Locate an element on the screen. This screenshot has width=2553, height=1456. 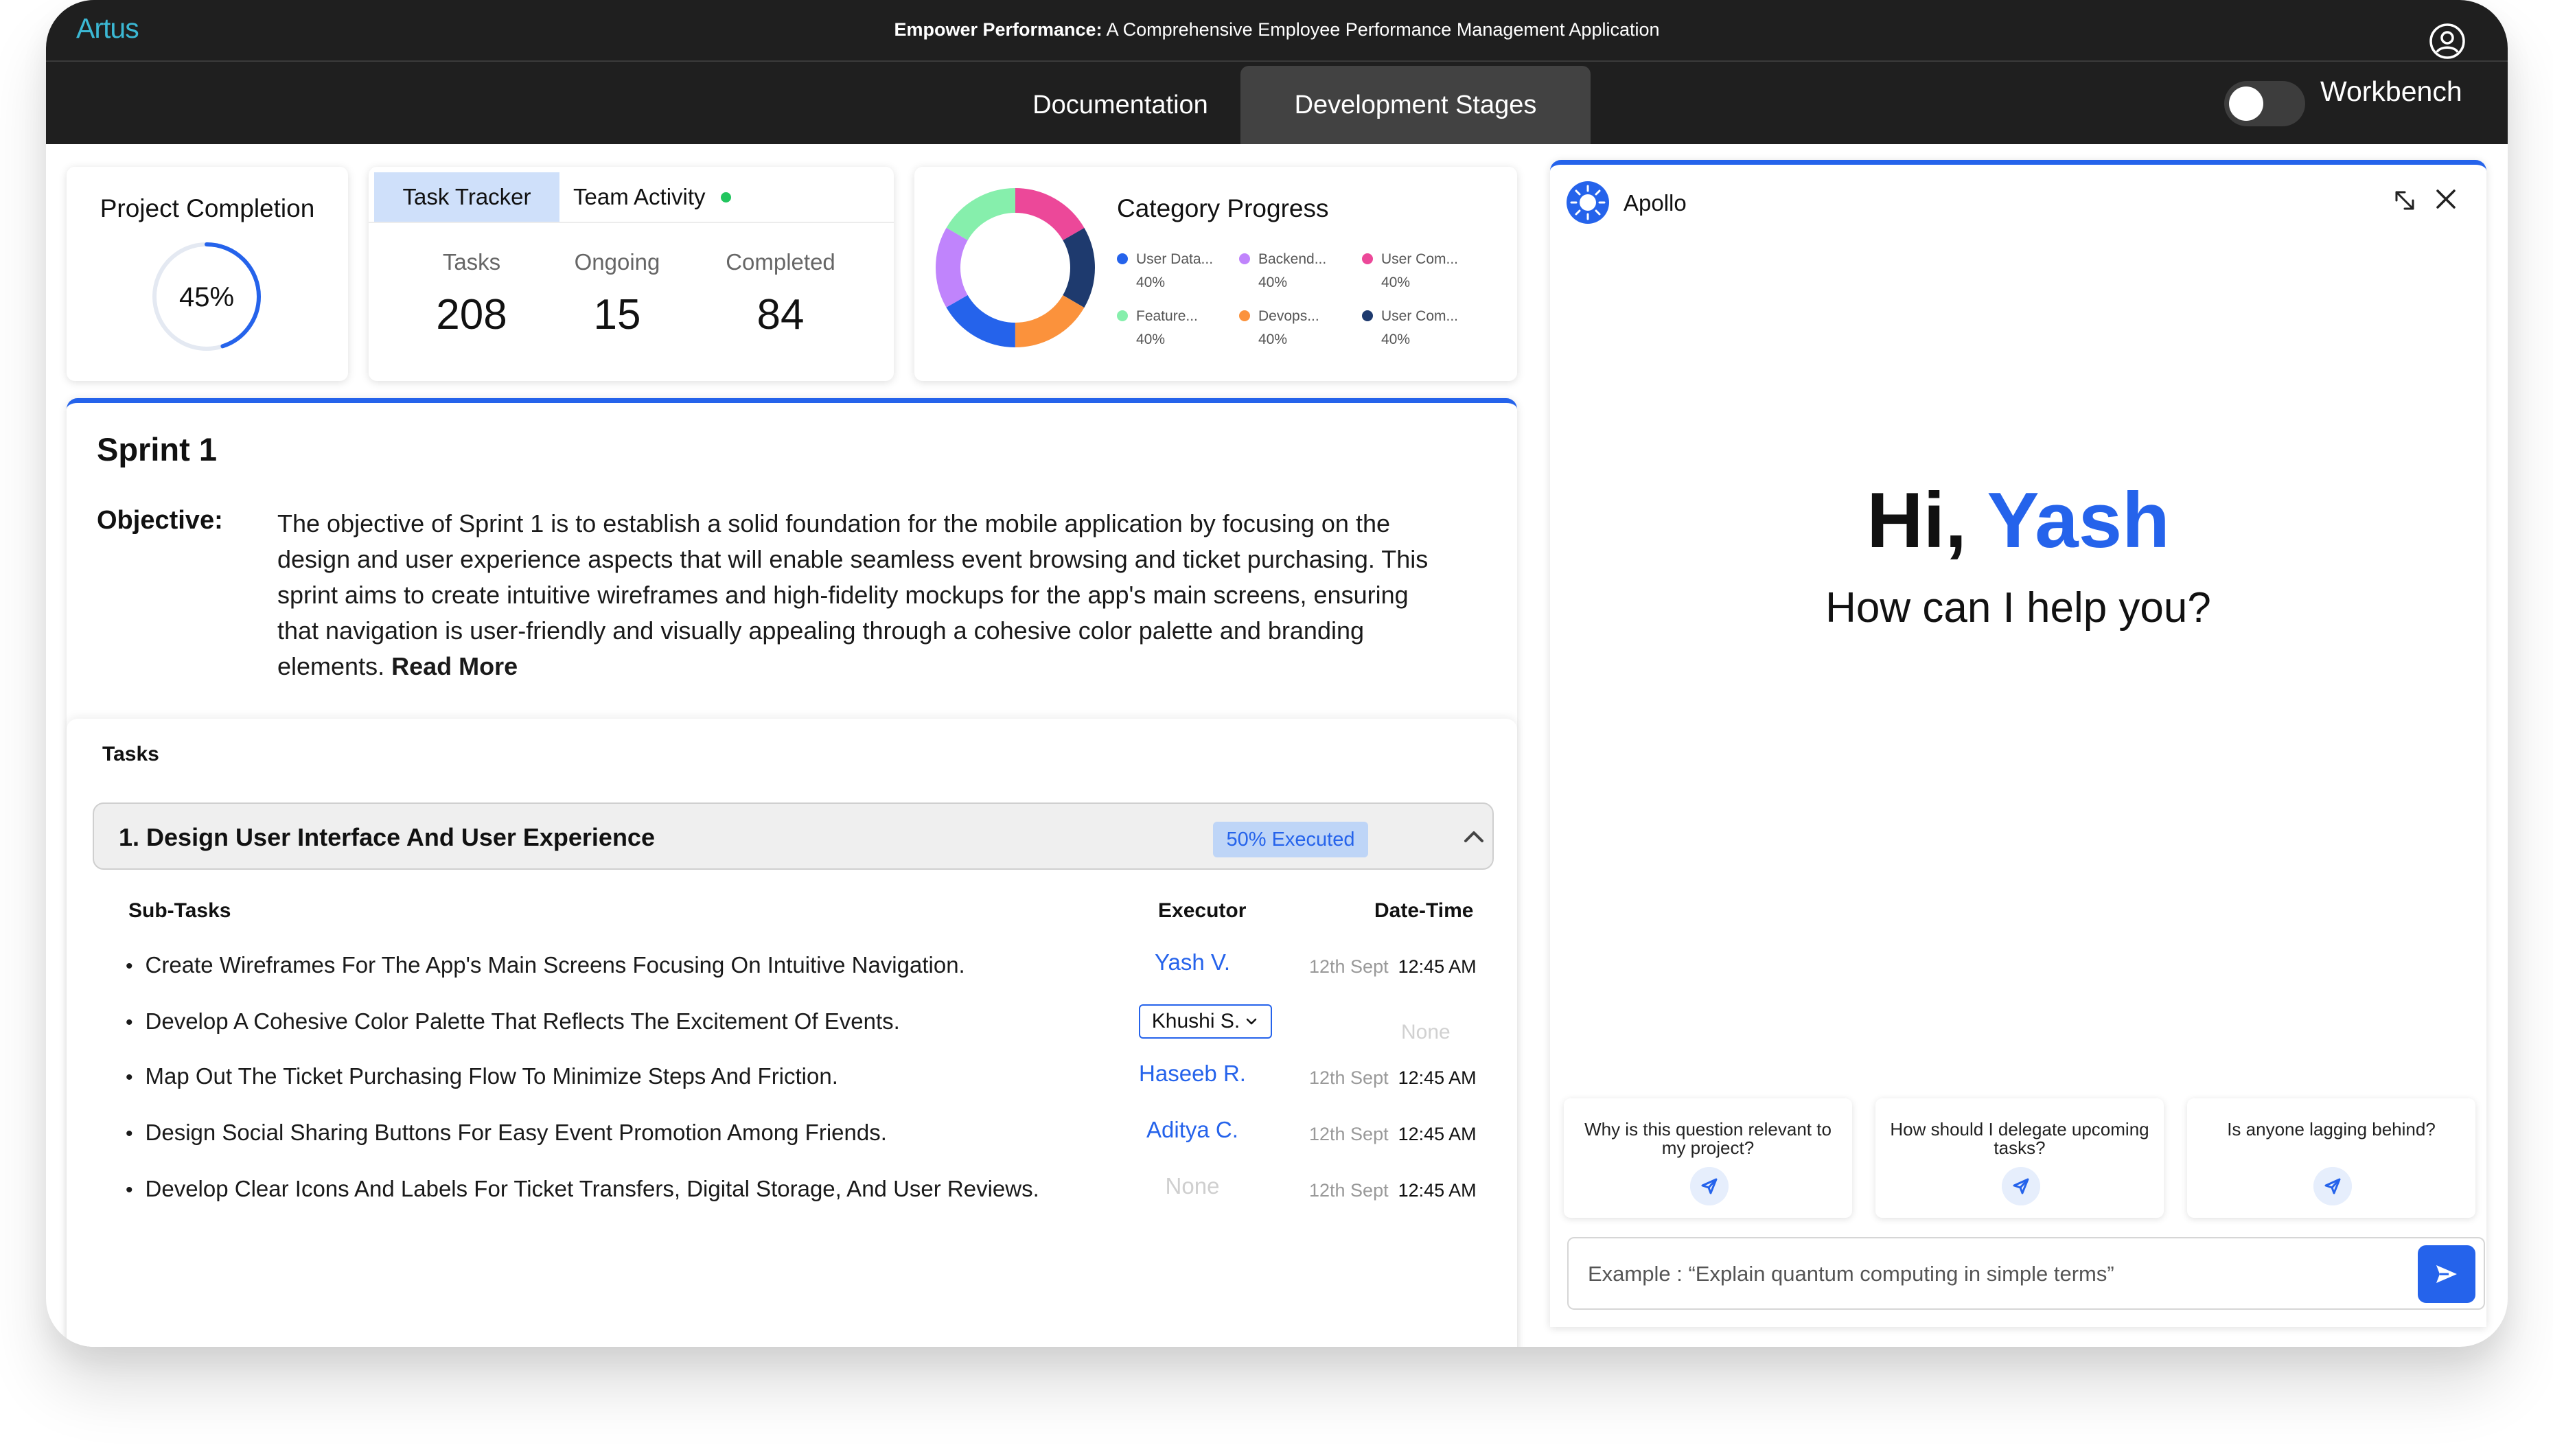
send-arrow-icon is located at coordinates (2446, 1274).